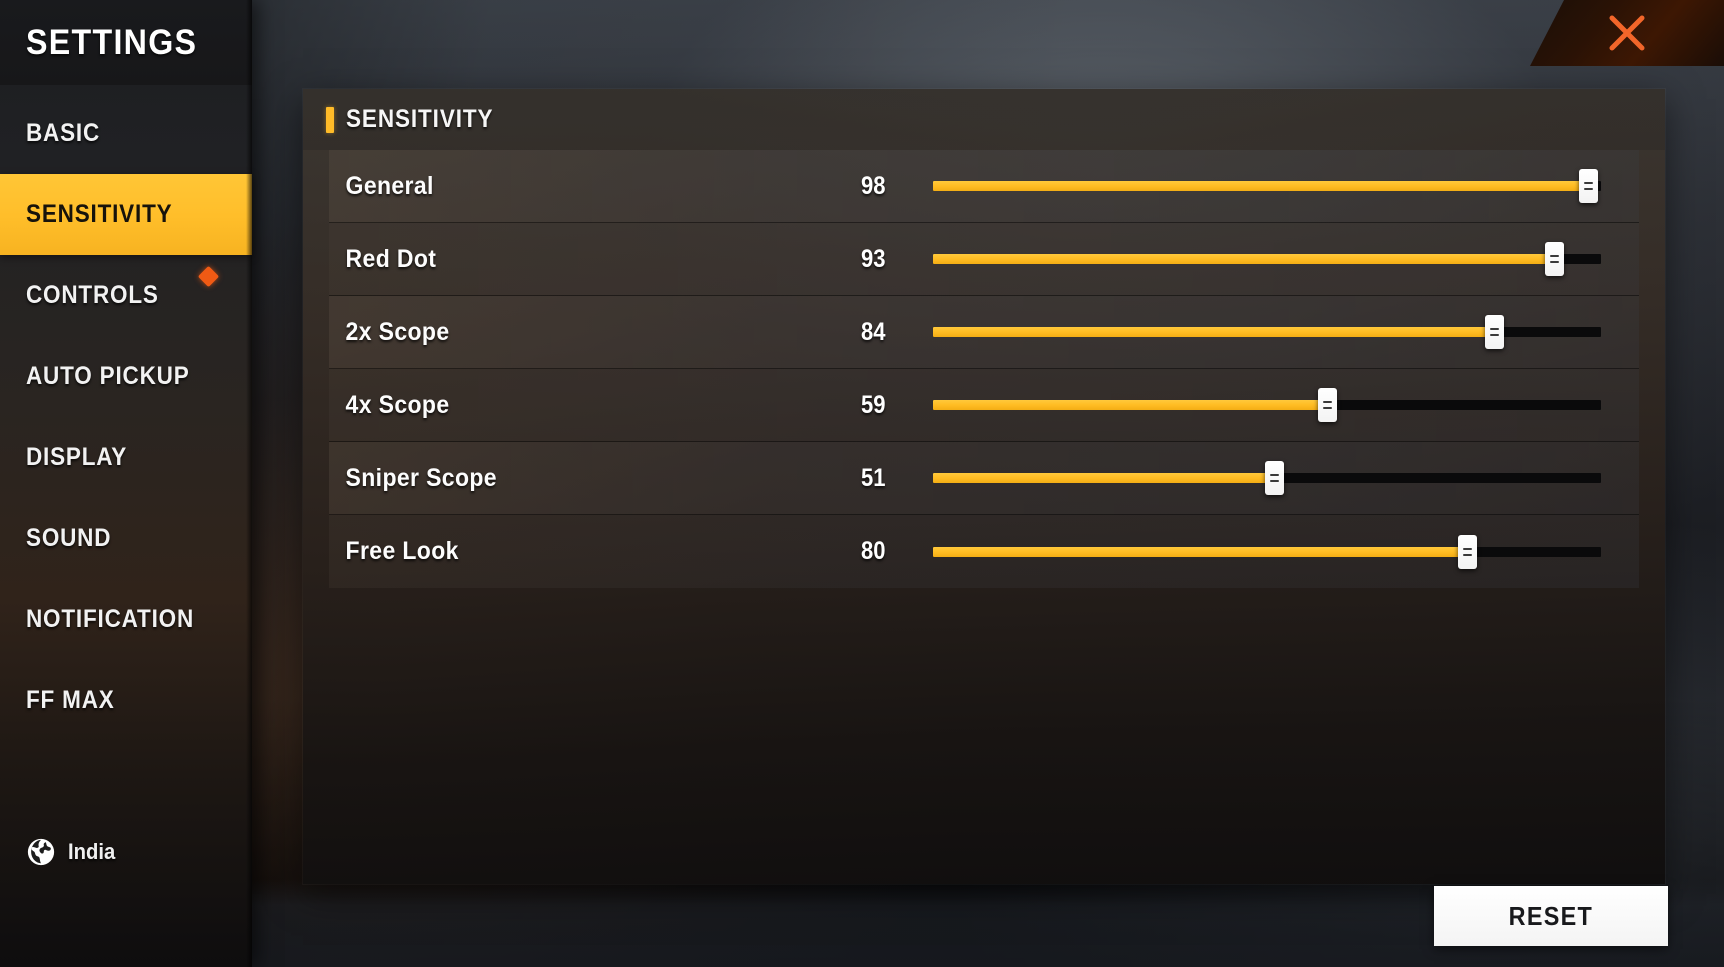 This screenshot has height=967, width=1724. I want to click on sensitivity-row: 2x Scope 84, so click(984, 332).